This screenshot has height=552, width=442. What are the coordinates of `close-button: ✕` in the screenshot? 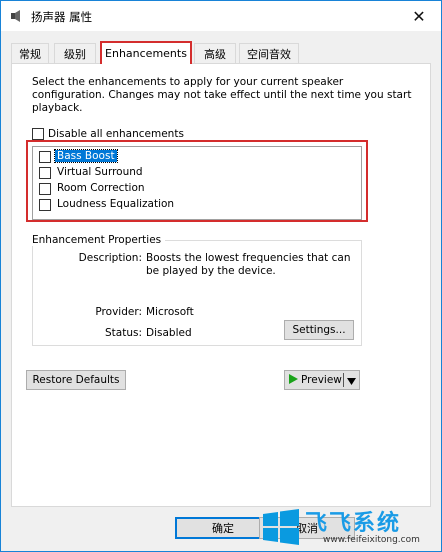 It's located at (419, 16).